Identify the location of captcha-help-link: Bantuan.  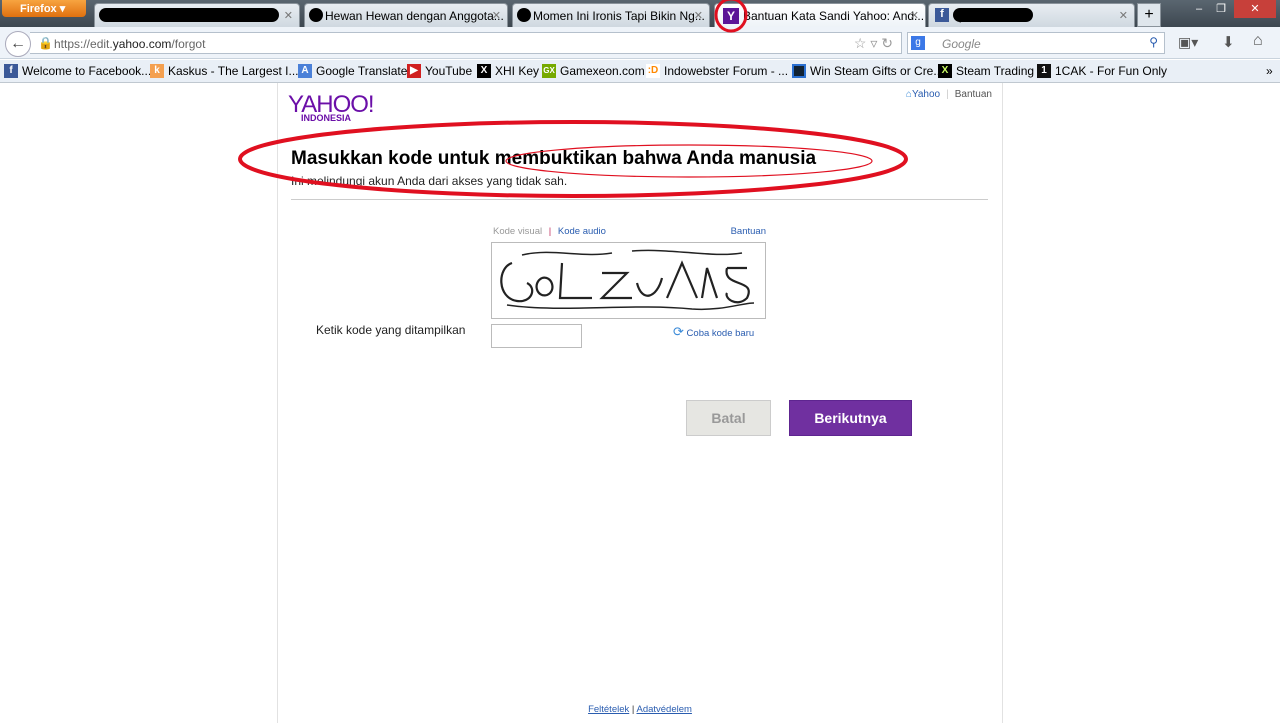
(748, 231).